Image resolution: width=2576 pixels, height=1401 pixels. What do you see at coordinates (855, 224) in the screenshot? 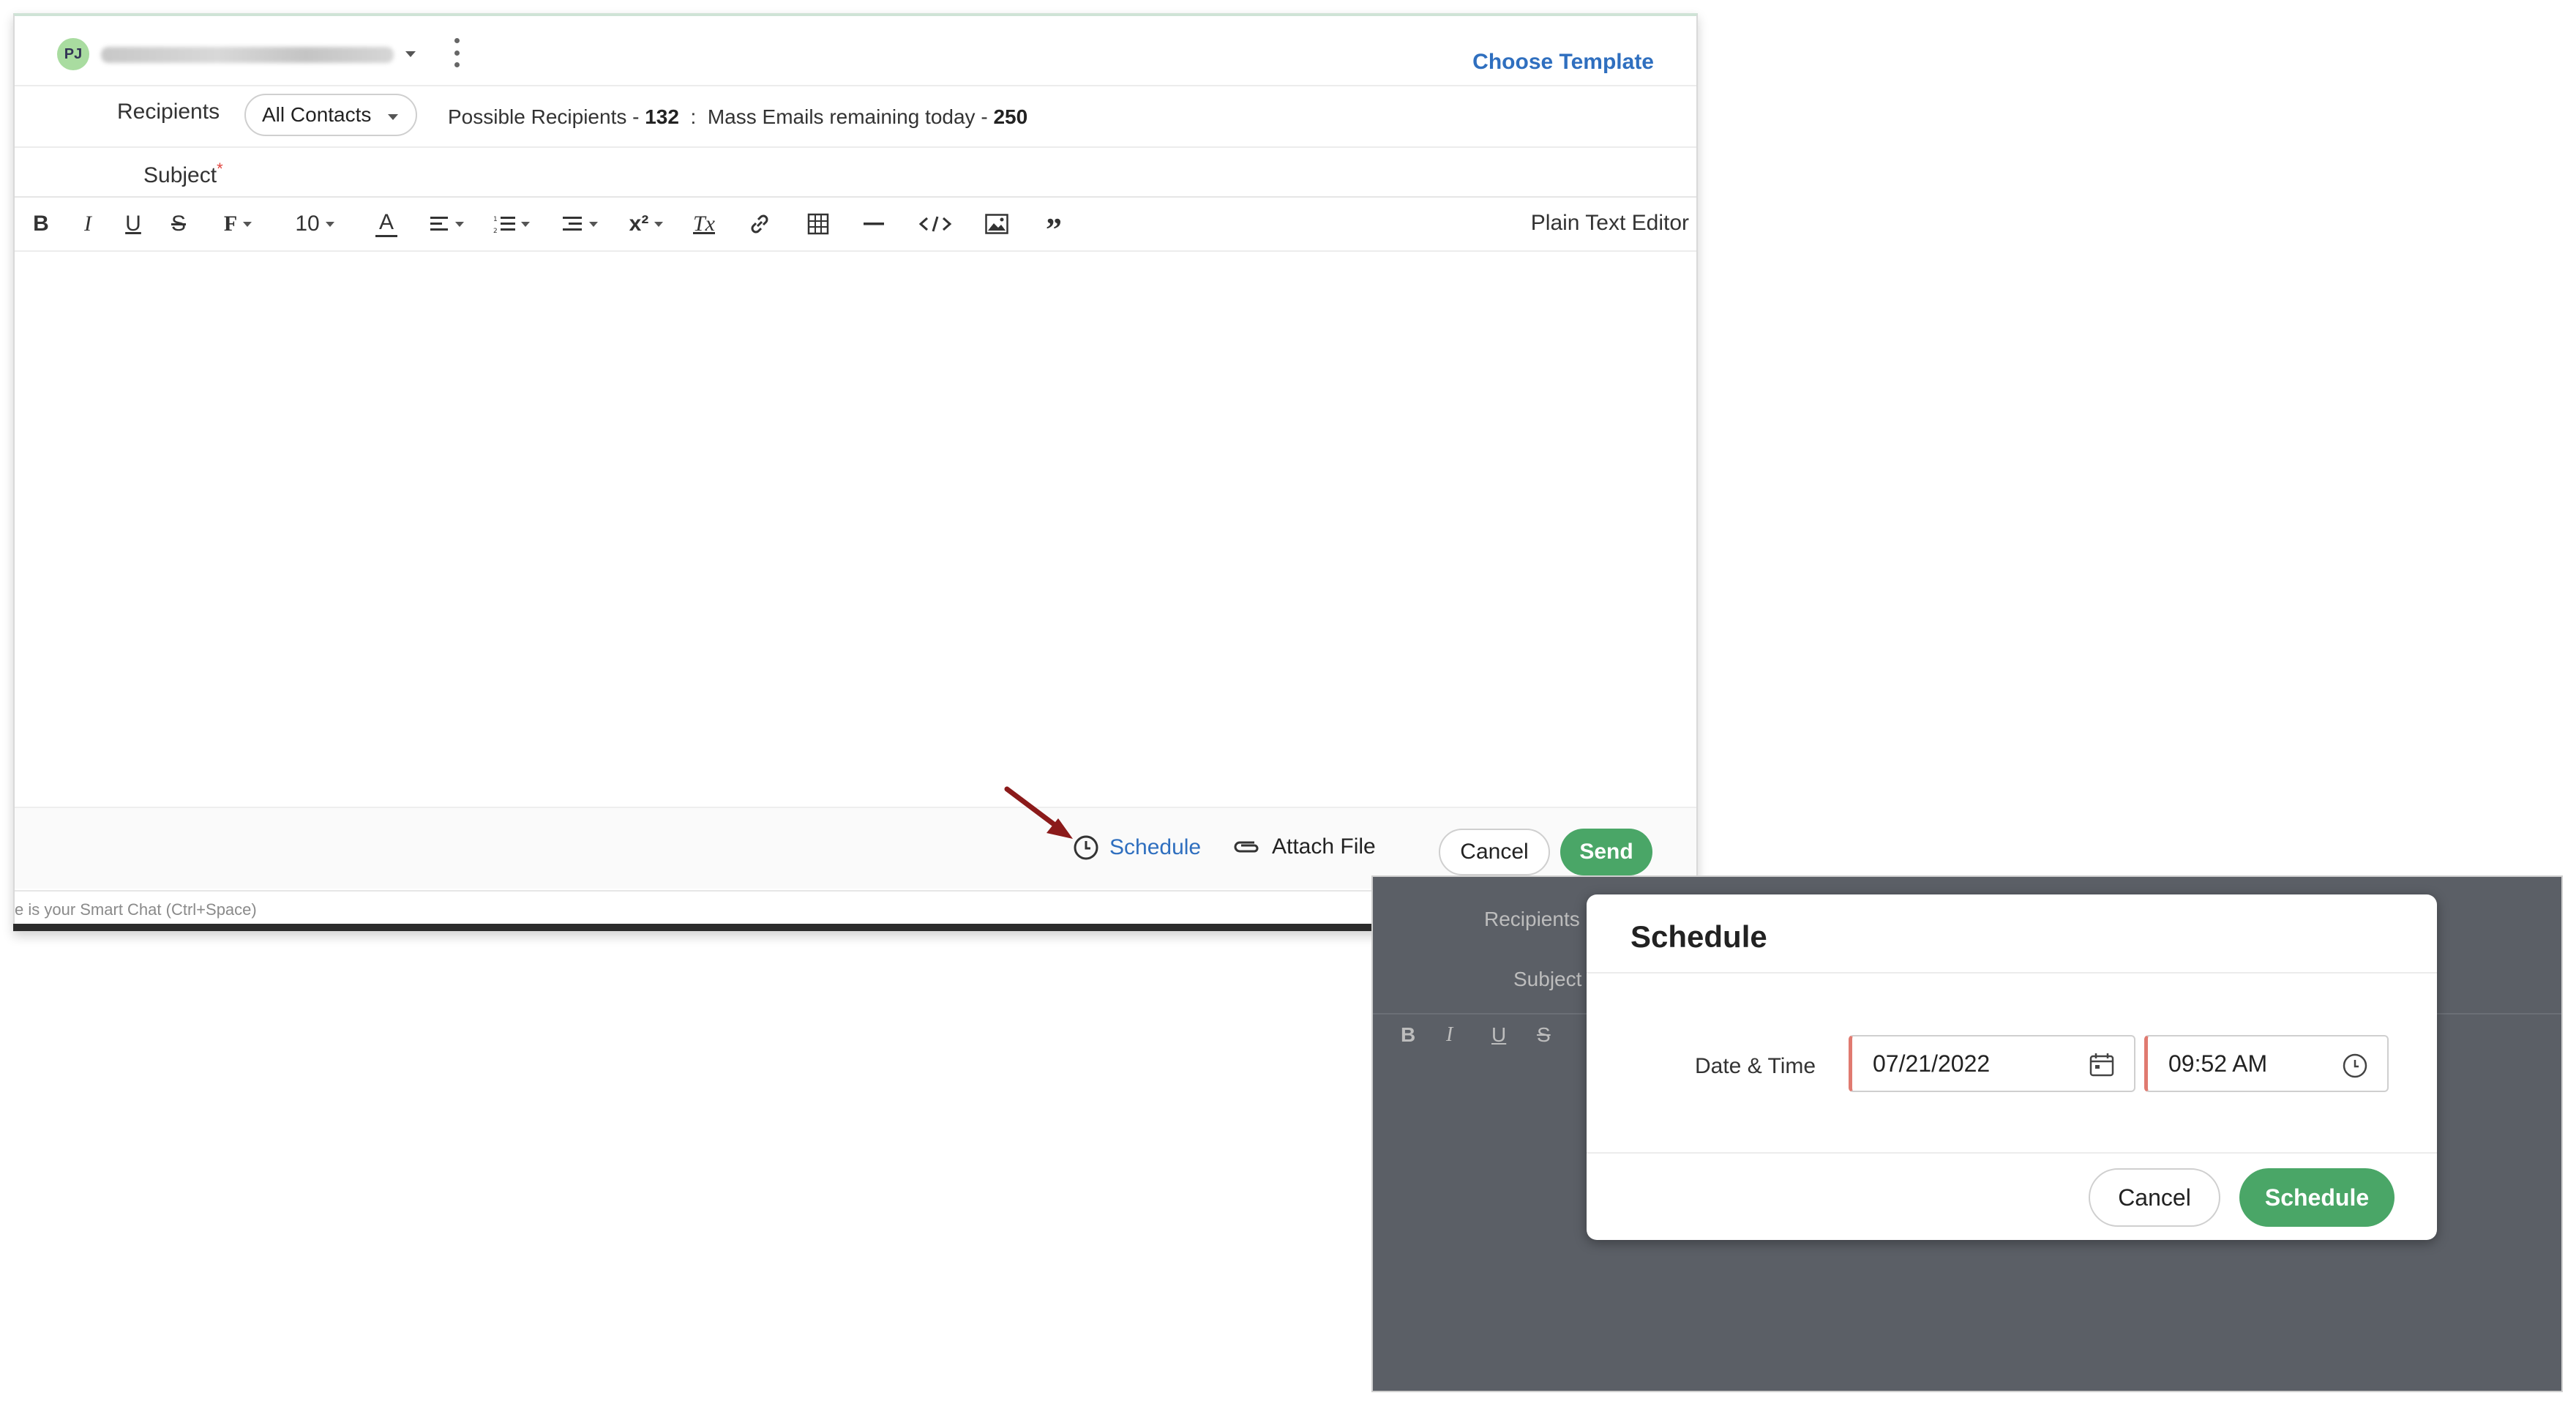
I see `editor-toolbar: B I U S F 10 A 12 x² Tx ”` at bounding box center [855, 224].